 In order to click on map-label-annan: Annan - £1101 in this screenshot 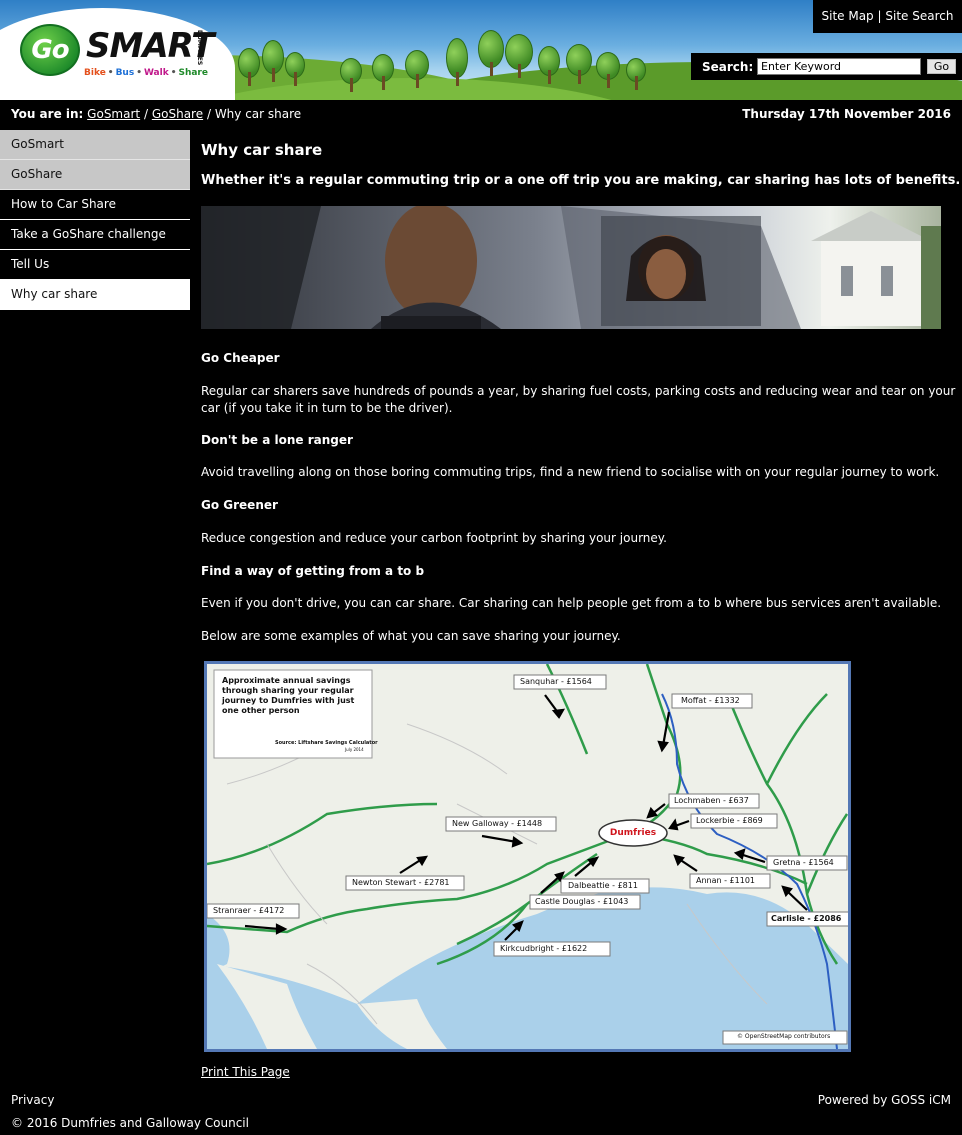, I will do `click(726, 880)`.